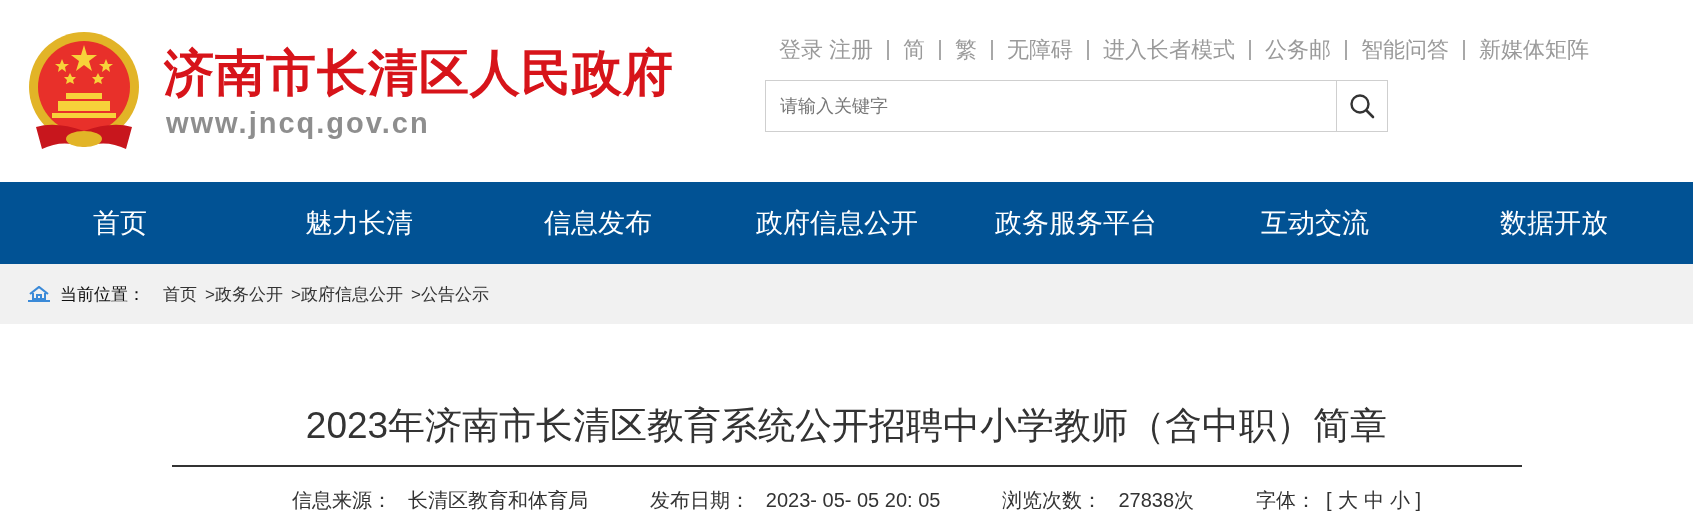  I want to click on nav-item: 政府信息公开, so click(836, 223).